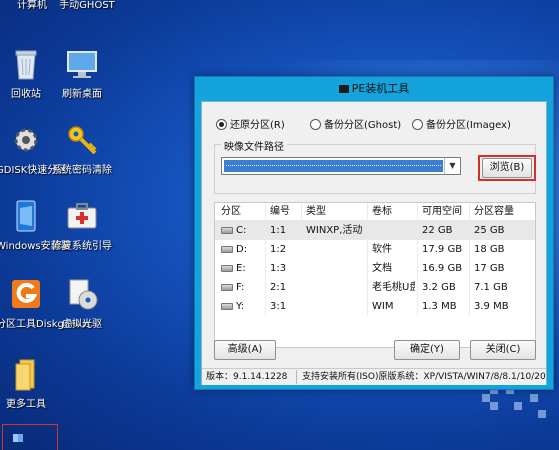 The height and width of the screenshot is (450, 559). What do you see at coordinates (391, 287) in the screenshot?
I see `table-cell: 老毛桃U盘` at bounding box center [391, 287].